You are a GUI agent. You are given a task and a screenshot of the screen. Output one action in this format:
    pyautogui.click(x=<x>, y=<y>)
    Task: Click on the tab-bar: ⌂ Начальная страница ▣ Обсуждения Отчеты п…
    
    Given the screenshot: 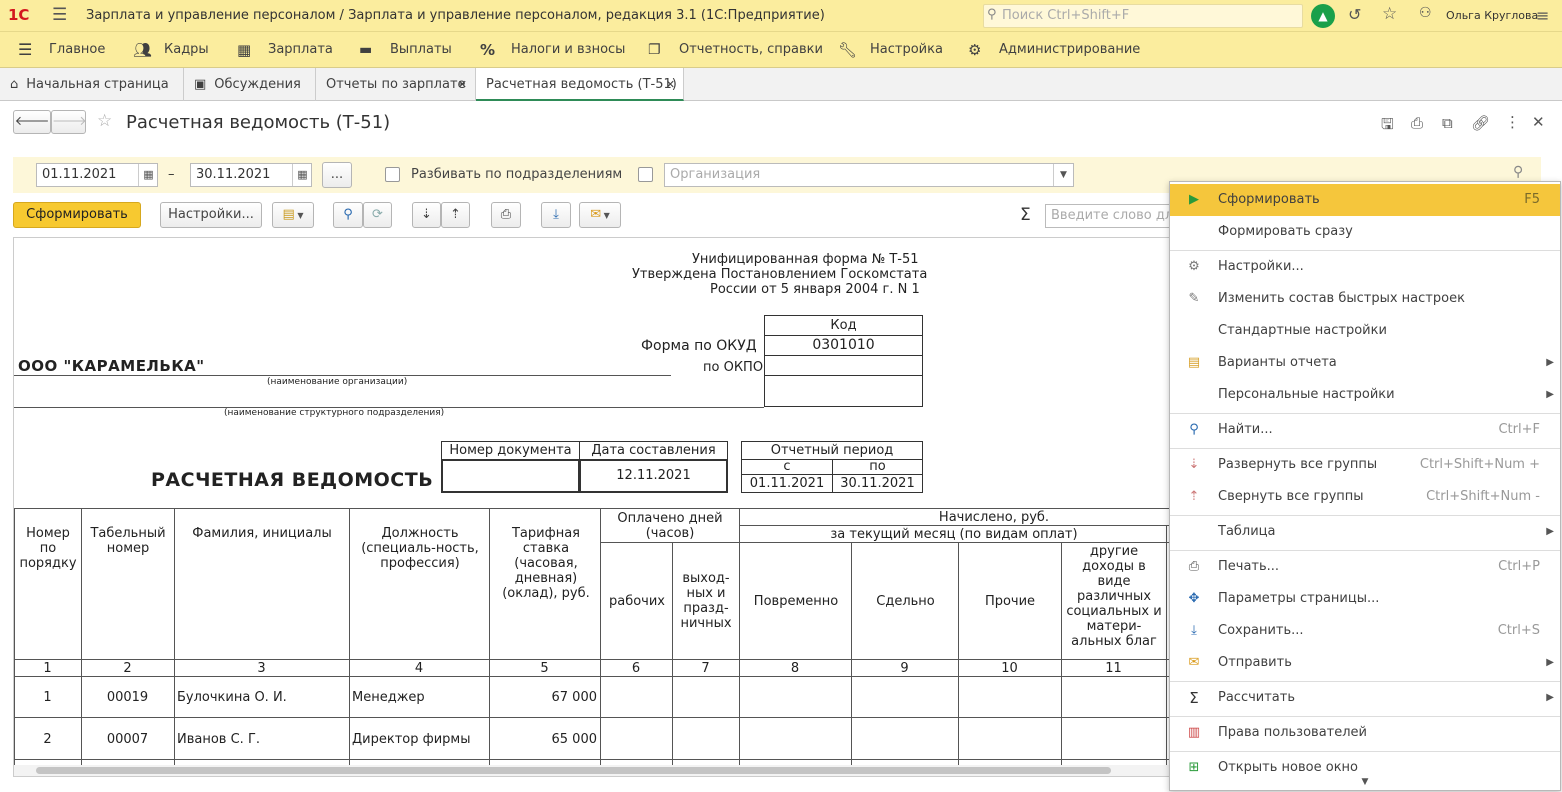 What is the action you would take?
    pyautogui.click(x=781, y=84)
    